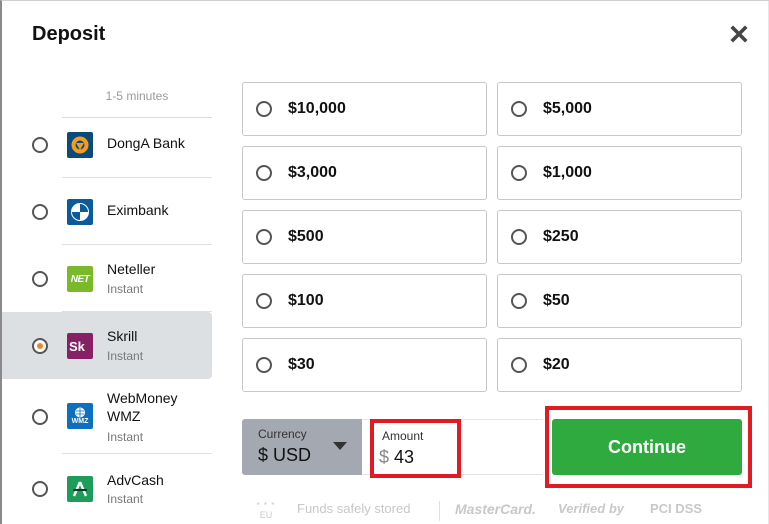  What do you see at coordinates (317, 108) in the screenshot?
I see `amount-label: $10,000` at bounding box center [317, 108].